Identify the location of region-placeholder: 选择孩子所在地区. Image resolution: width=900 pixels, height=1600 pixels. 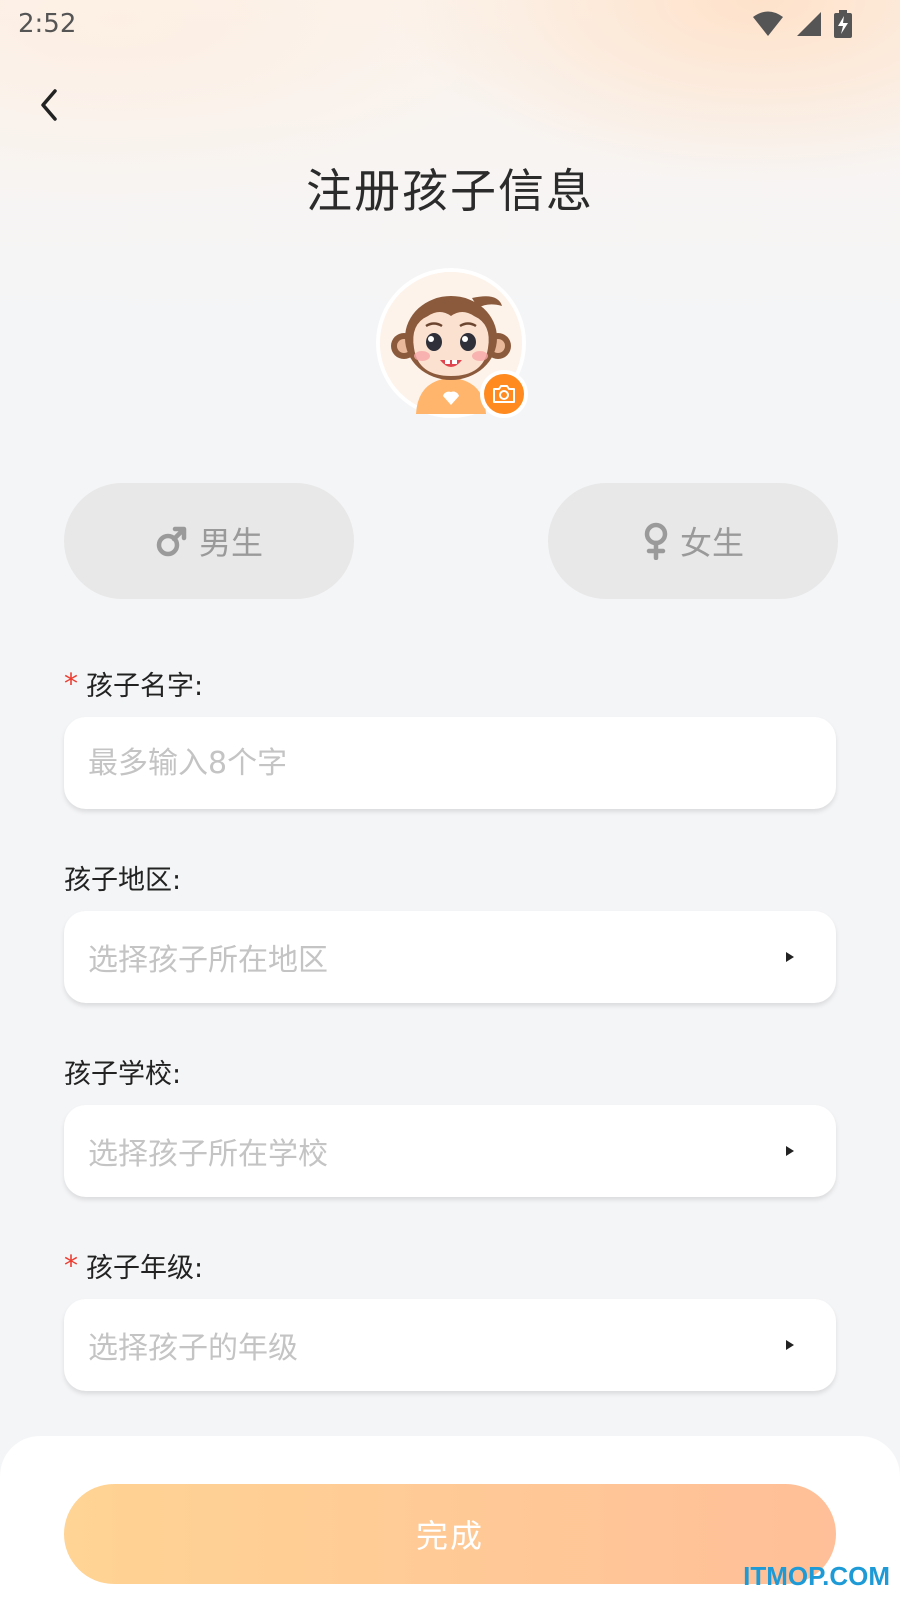
(208, 960).